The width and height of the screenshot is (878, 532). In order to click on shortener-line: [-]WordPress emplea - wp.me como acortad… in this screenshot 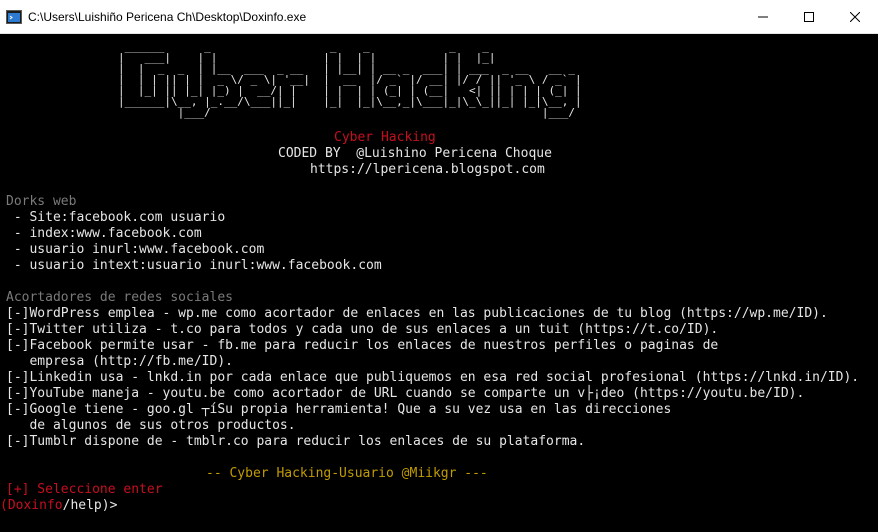, I will do `click(417, 313)`.